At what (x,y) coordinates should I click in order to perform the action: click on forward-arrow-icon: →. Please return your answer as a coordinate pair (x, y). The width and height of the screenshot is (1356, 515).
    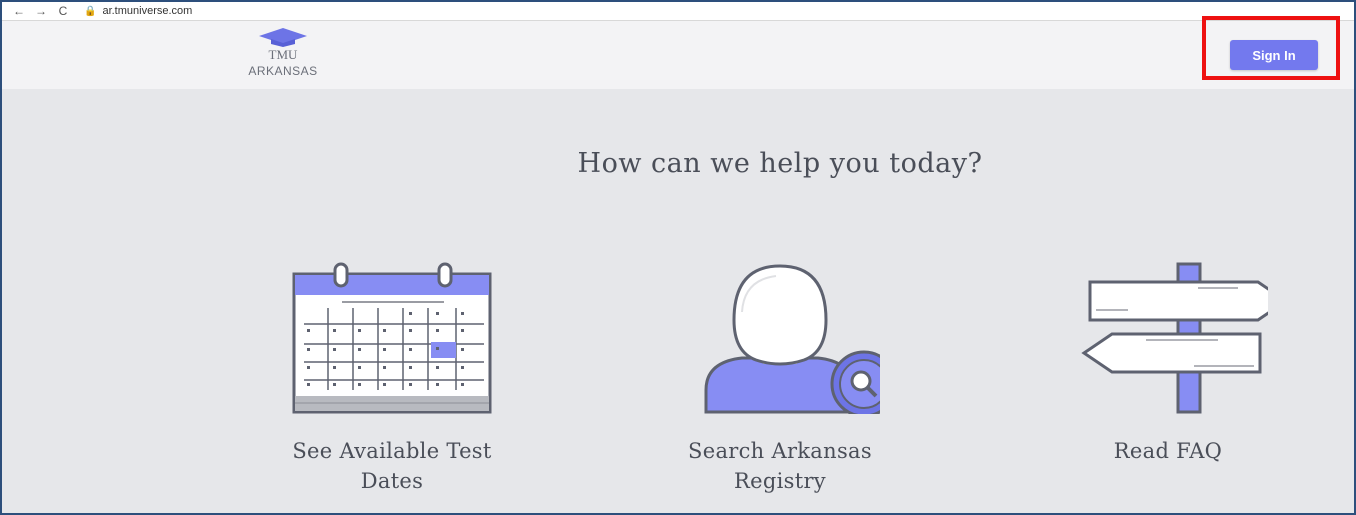
    Looking at the image, I should click on (41, 11).